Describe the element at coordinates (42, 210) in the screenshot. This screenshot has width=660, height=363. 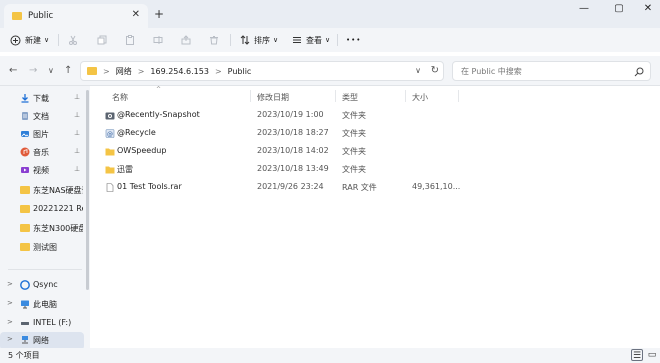
I see `sidebar-item-20221221: 20221221 Revi` at that location.